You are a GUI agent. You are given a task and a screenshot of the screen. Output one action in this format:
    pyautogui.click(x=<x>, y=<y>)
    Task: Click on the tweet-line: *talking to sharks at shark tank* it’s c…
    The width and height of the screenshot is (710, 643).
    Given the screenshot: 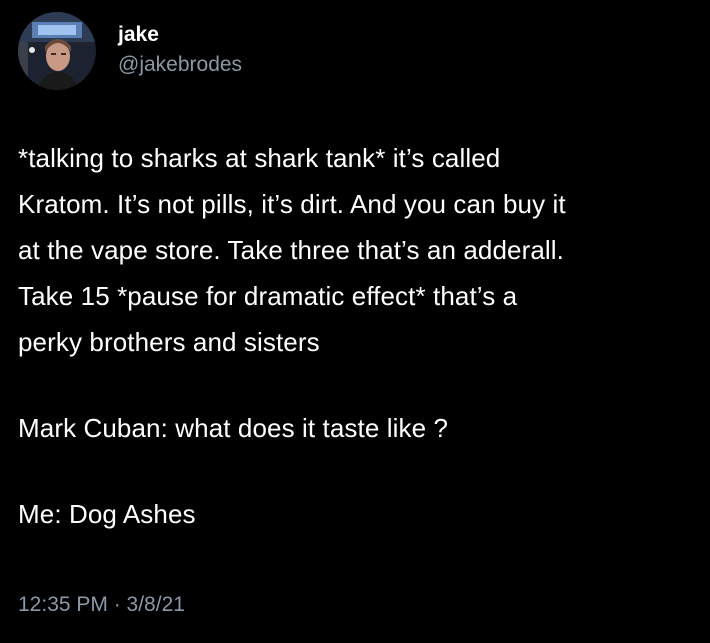 What is the action you would take?
    pyautogui.click(x=259, y=158)
    